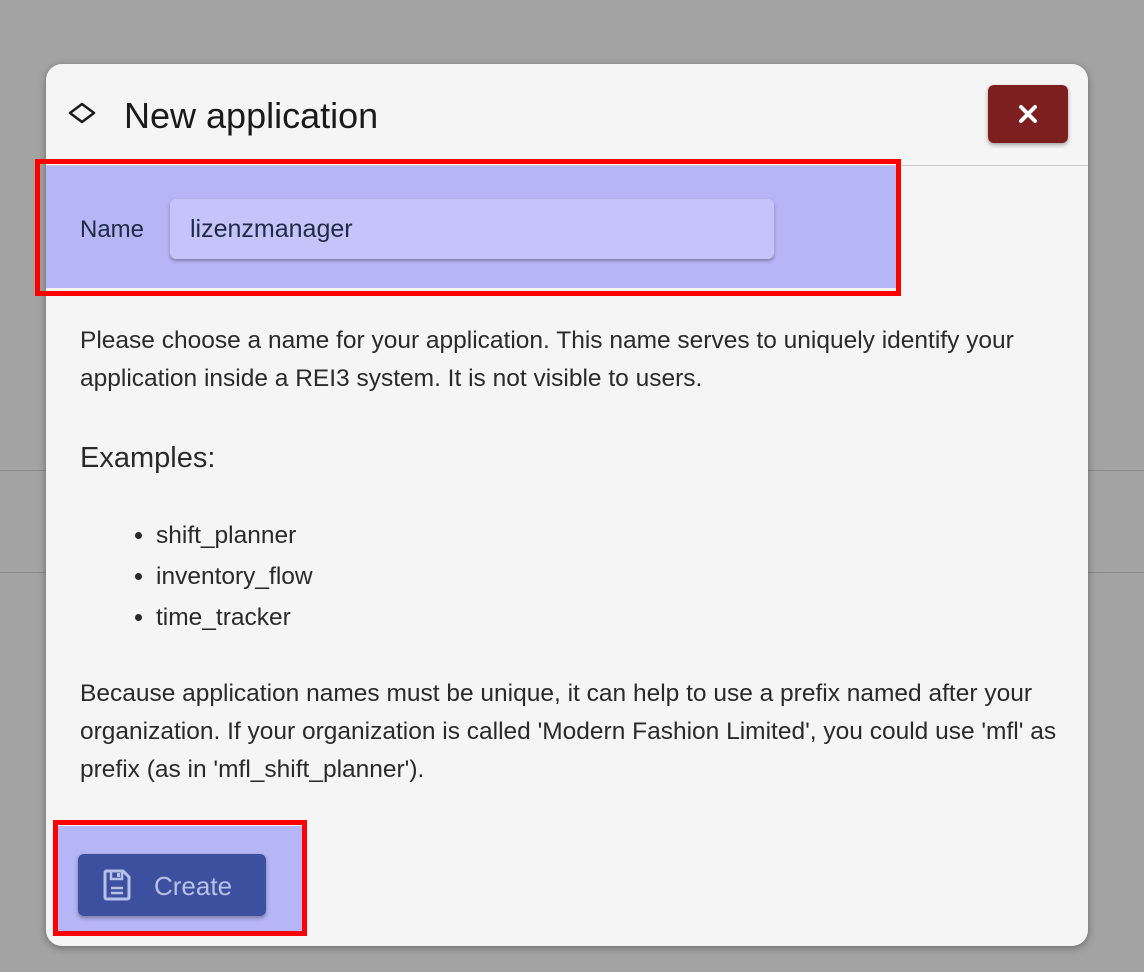 The image size is (1144, 972). Describe the element at coordinates (234, 617) in the screenshot. I see `list-item: time_tracker` at that location.